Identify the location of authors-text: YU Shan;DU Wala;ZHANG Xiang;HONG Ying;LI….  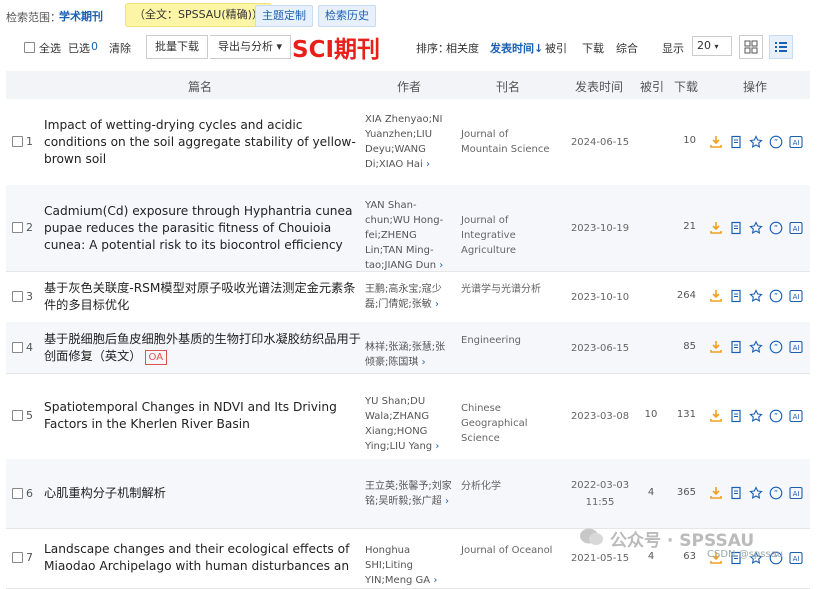
(399, 423).